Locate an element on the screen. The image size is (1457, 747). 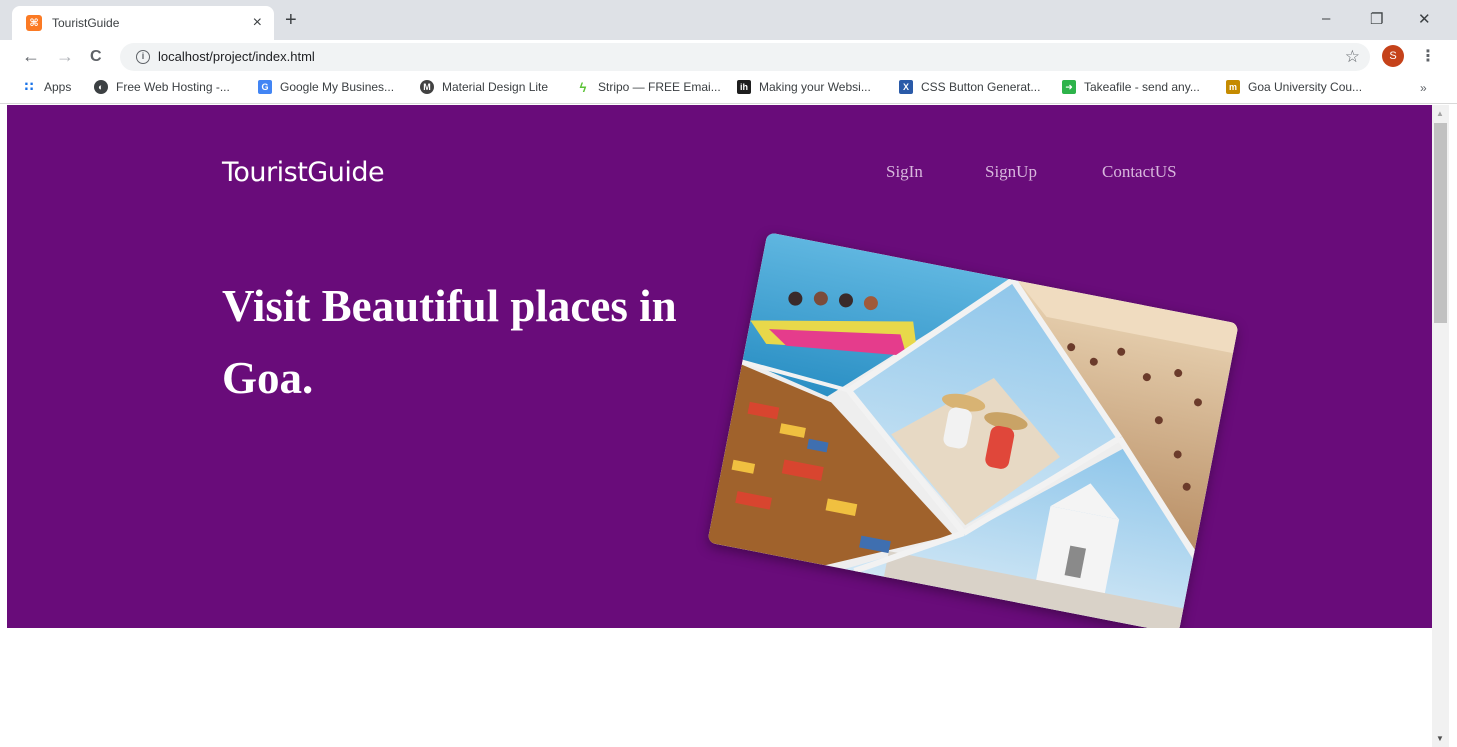
menu-dots-icon: ⋮ is located at coordinates (1428, 56).